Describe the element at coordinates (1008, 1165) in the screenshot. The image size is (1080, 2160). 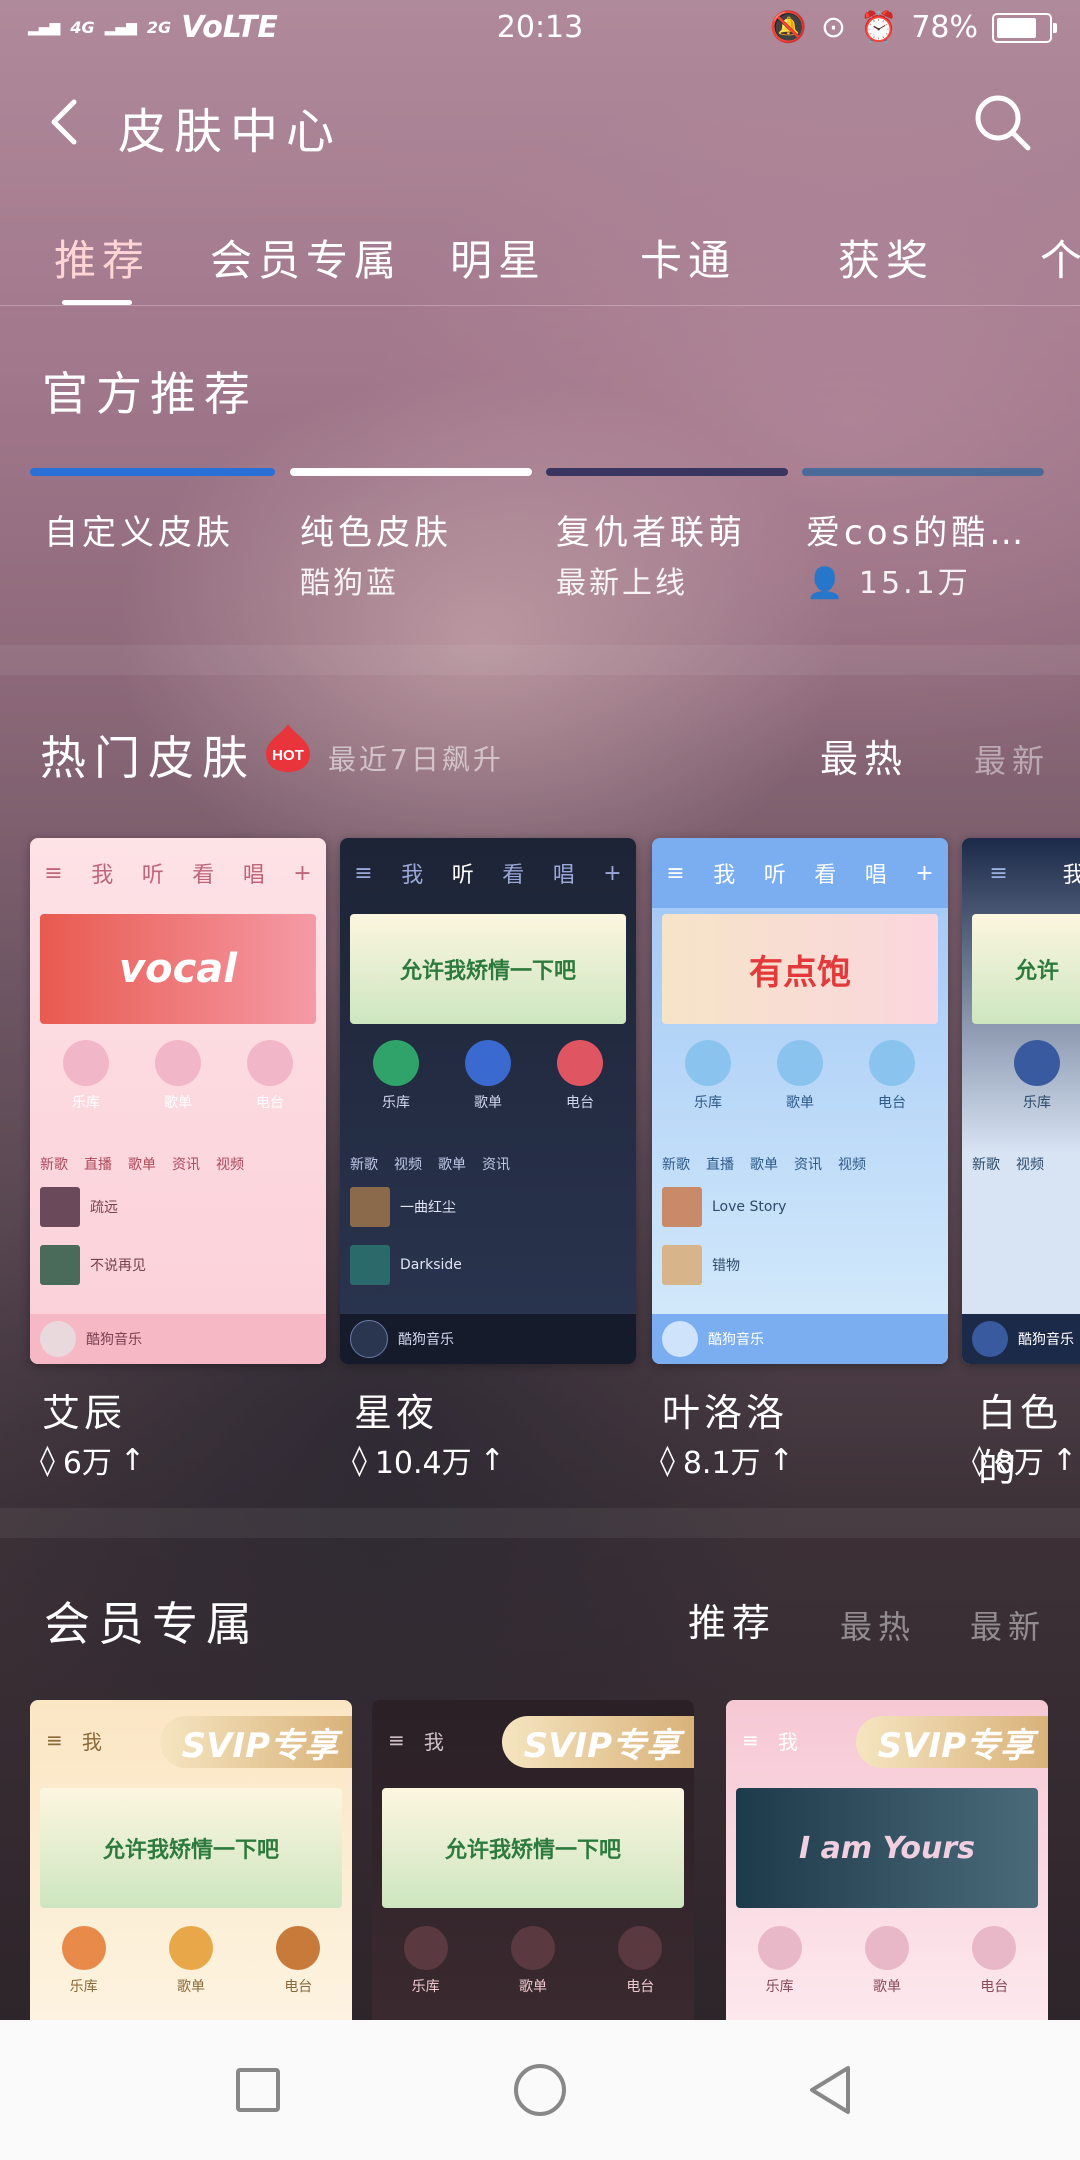
I see `card-list-tabs: 新歌 视频` at that location.